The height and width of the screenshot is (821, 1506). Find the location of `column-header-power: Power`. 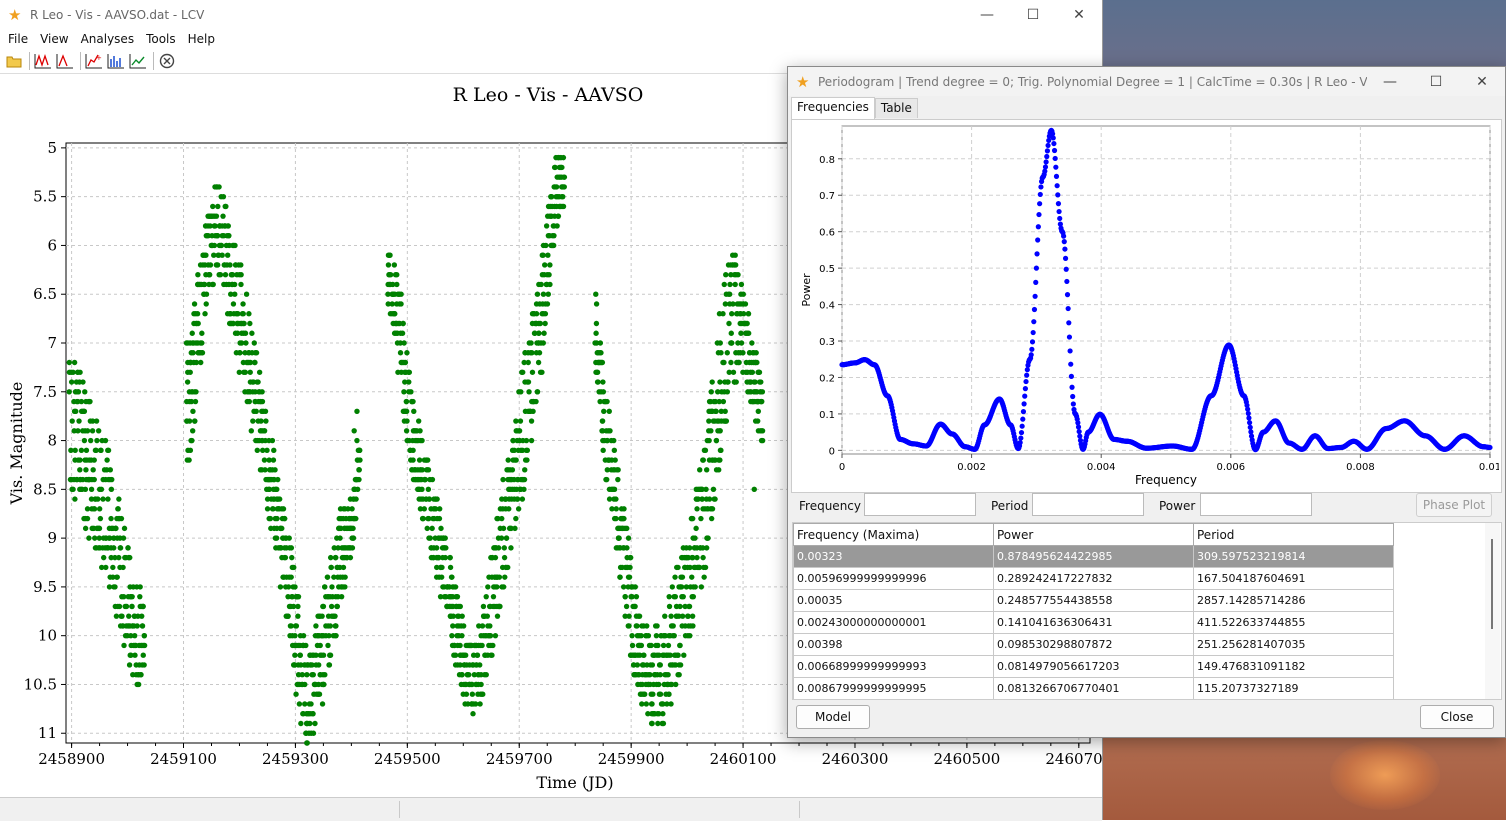

column-header-power: Power is located at coordinates (1093, 534).